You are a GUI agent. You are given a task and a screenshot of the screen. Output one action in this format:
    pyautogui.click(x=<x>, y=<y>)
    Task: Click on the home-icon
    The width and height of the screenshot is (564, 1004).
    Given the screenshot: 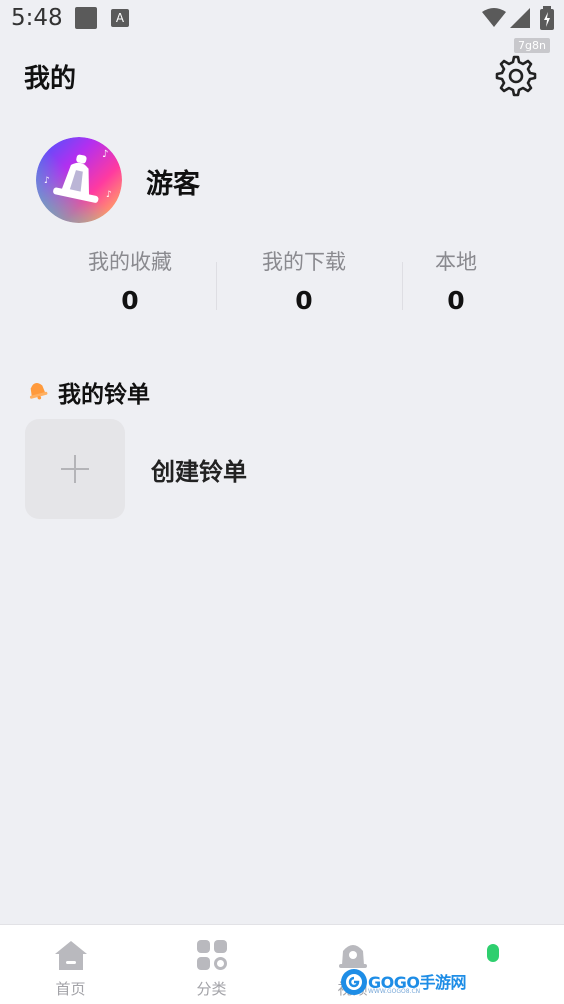 What is the action you would take?
    pyautogui.click(x=70, y=955)
    